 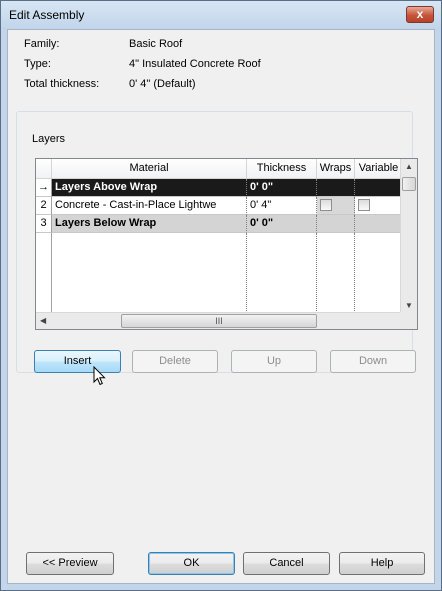 What do you see at coordinates (149, 169) in the screenshot?
I see `column-header-material: Material` at bounding box center [149, 169].